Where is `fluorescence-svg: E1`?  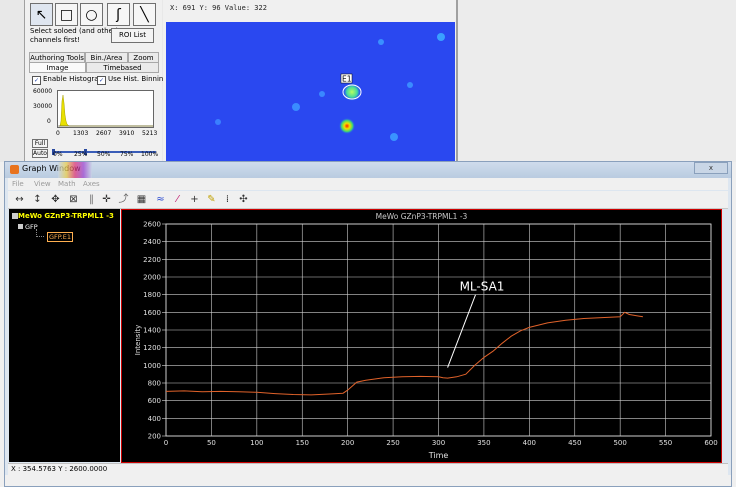 fluorescence-svg: E1 is located at coordinates (310, 92).